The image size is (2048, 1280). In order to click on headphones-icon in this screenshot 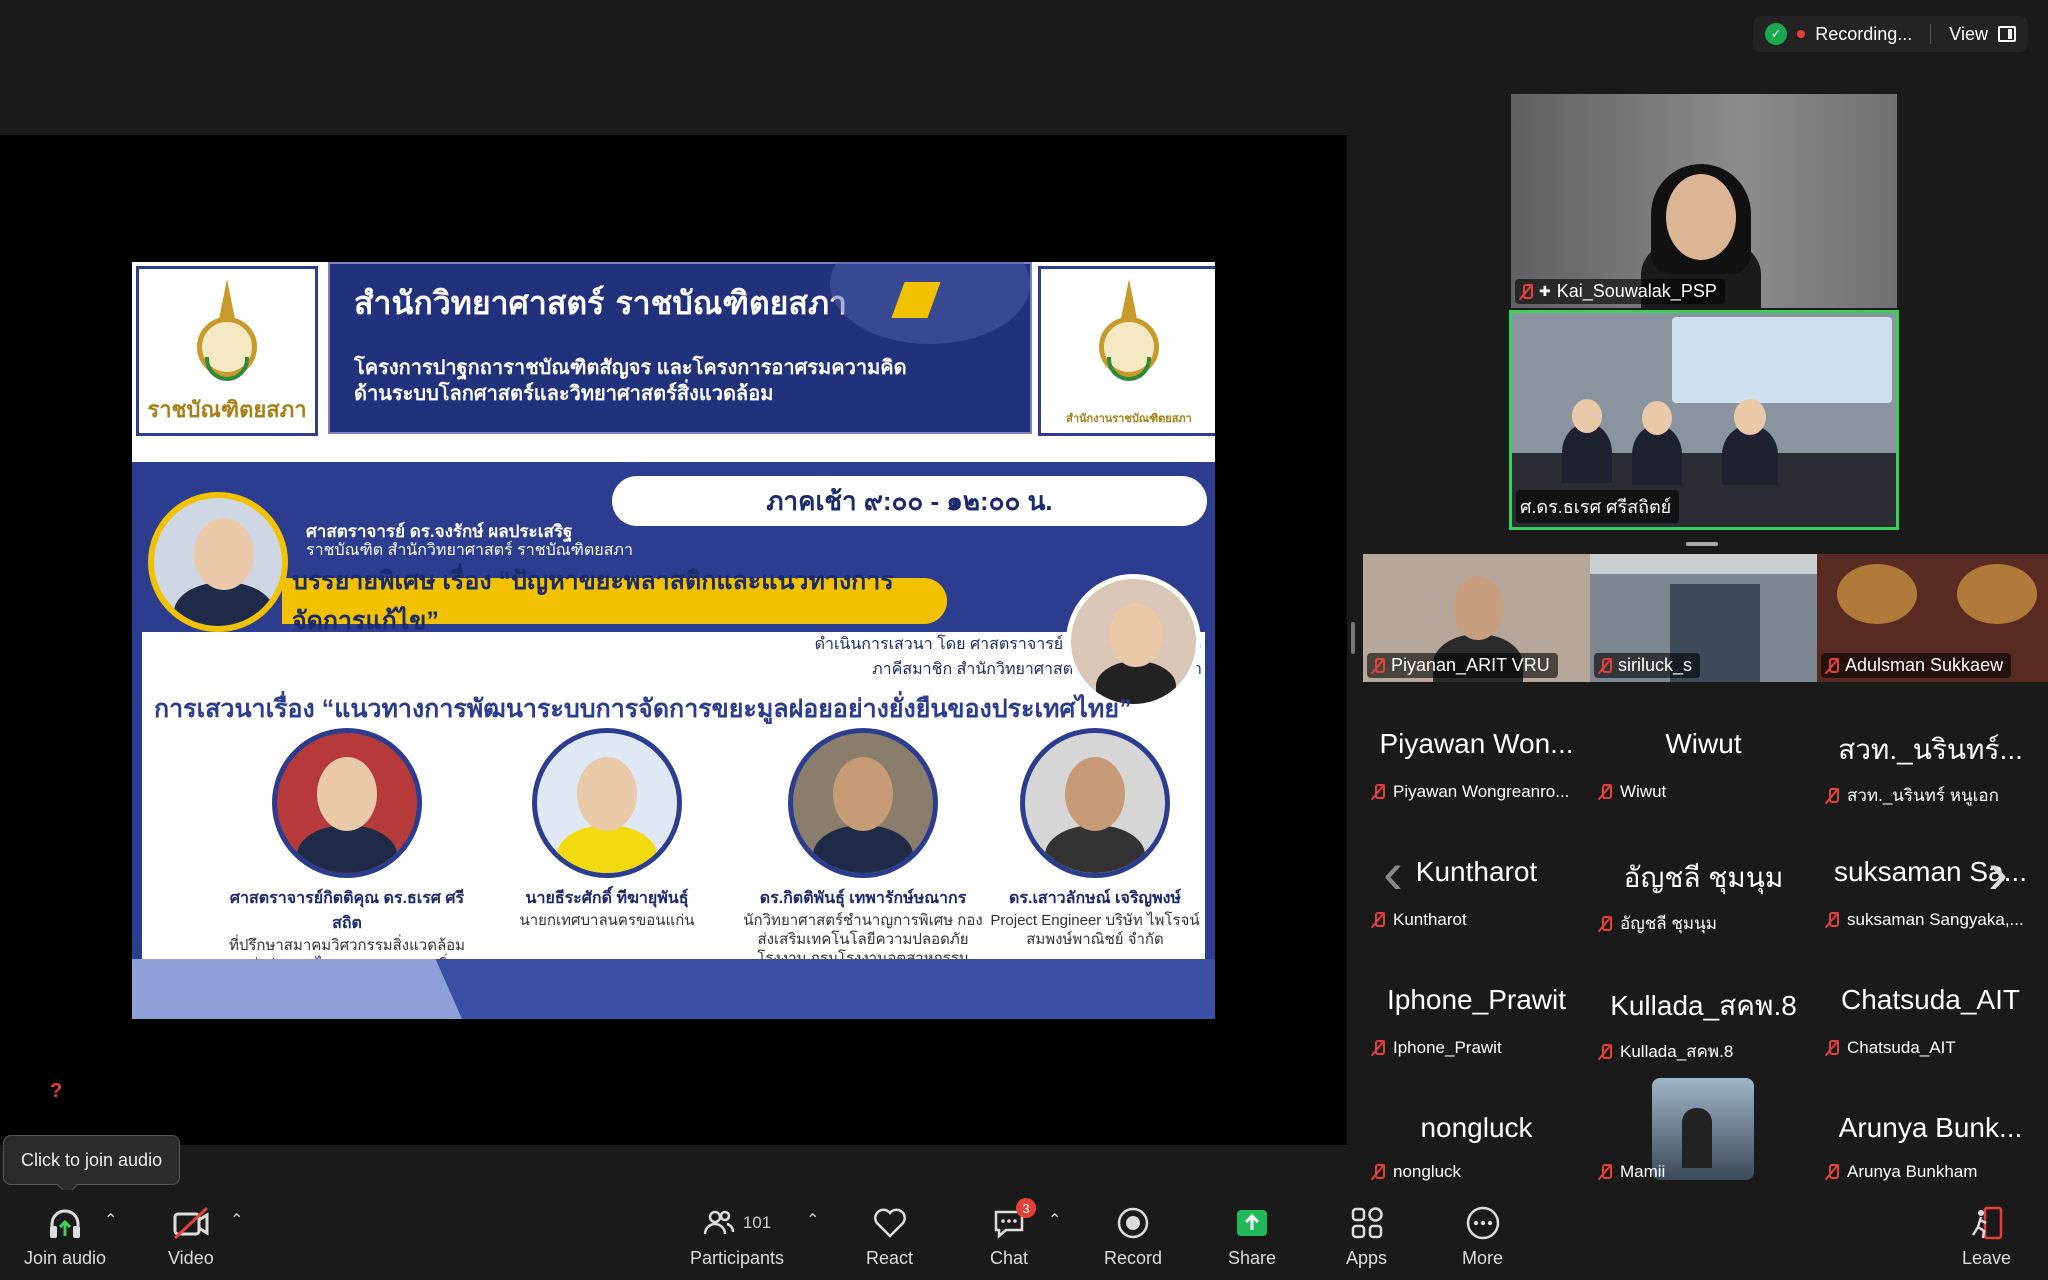, I will do `click(65, 1223)`.